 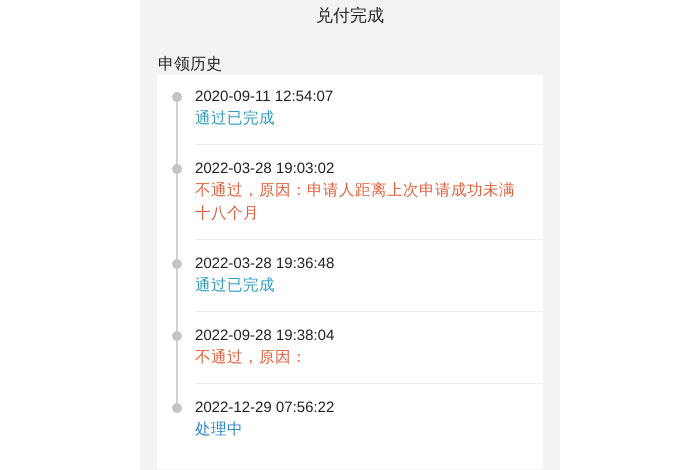 I want to click on timestamp: 2022-03-28 19:03:02, so click(x=265, y=169).